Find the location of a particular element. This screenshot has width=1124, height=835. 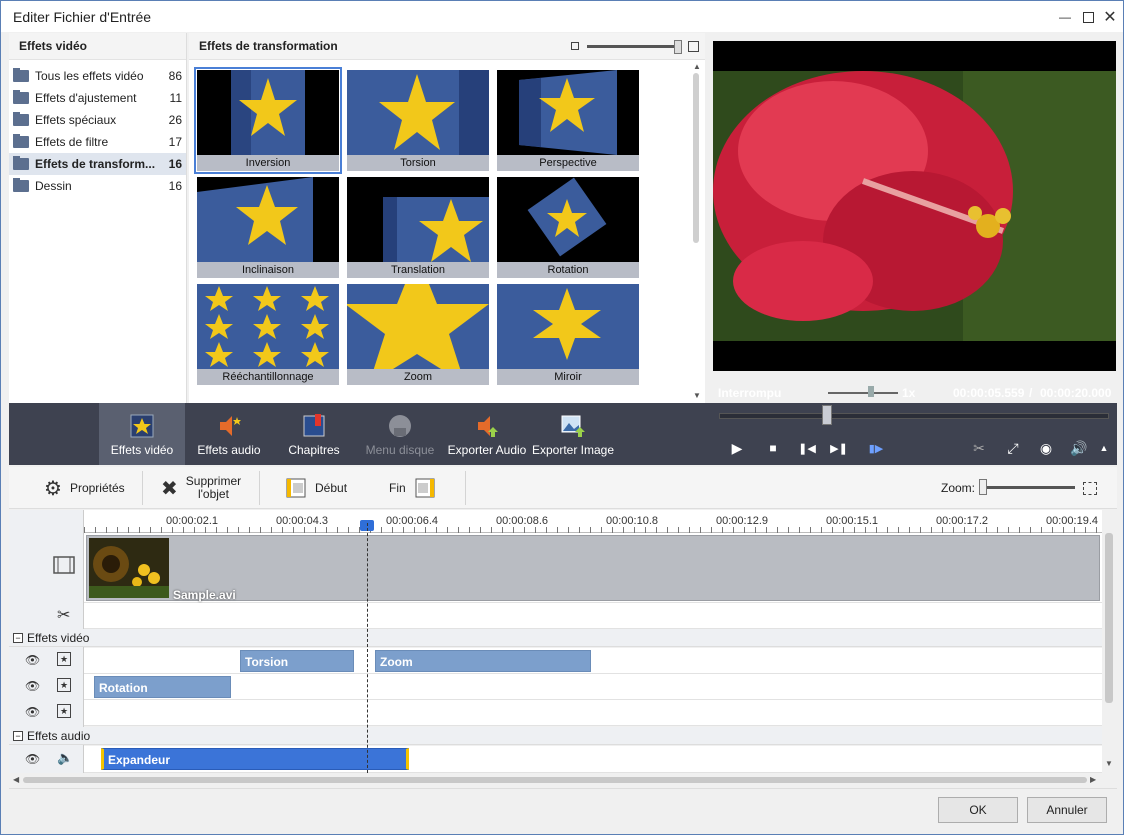

timeline-scroll-down-icon: ▼ is located at coordinates (1109, 763).